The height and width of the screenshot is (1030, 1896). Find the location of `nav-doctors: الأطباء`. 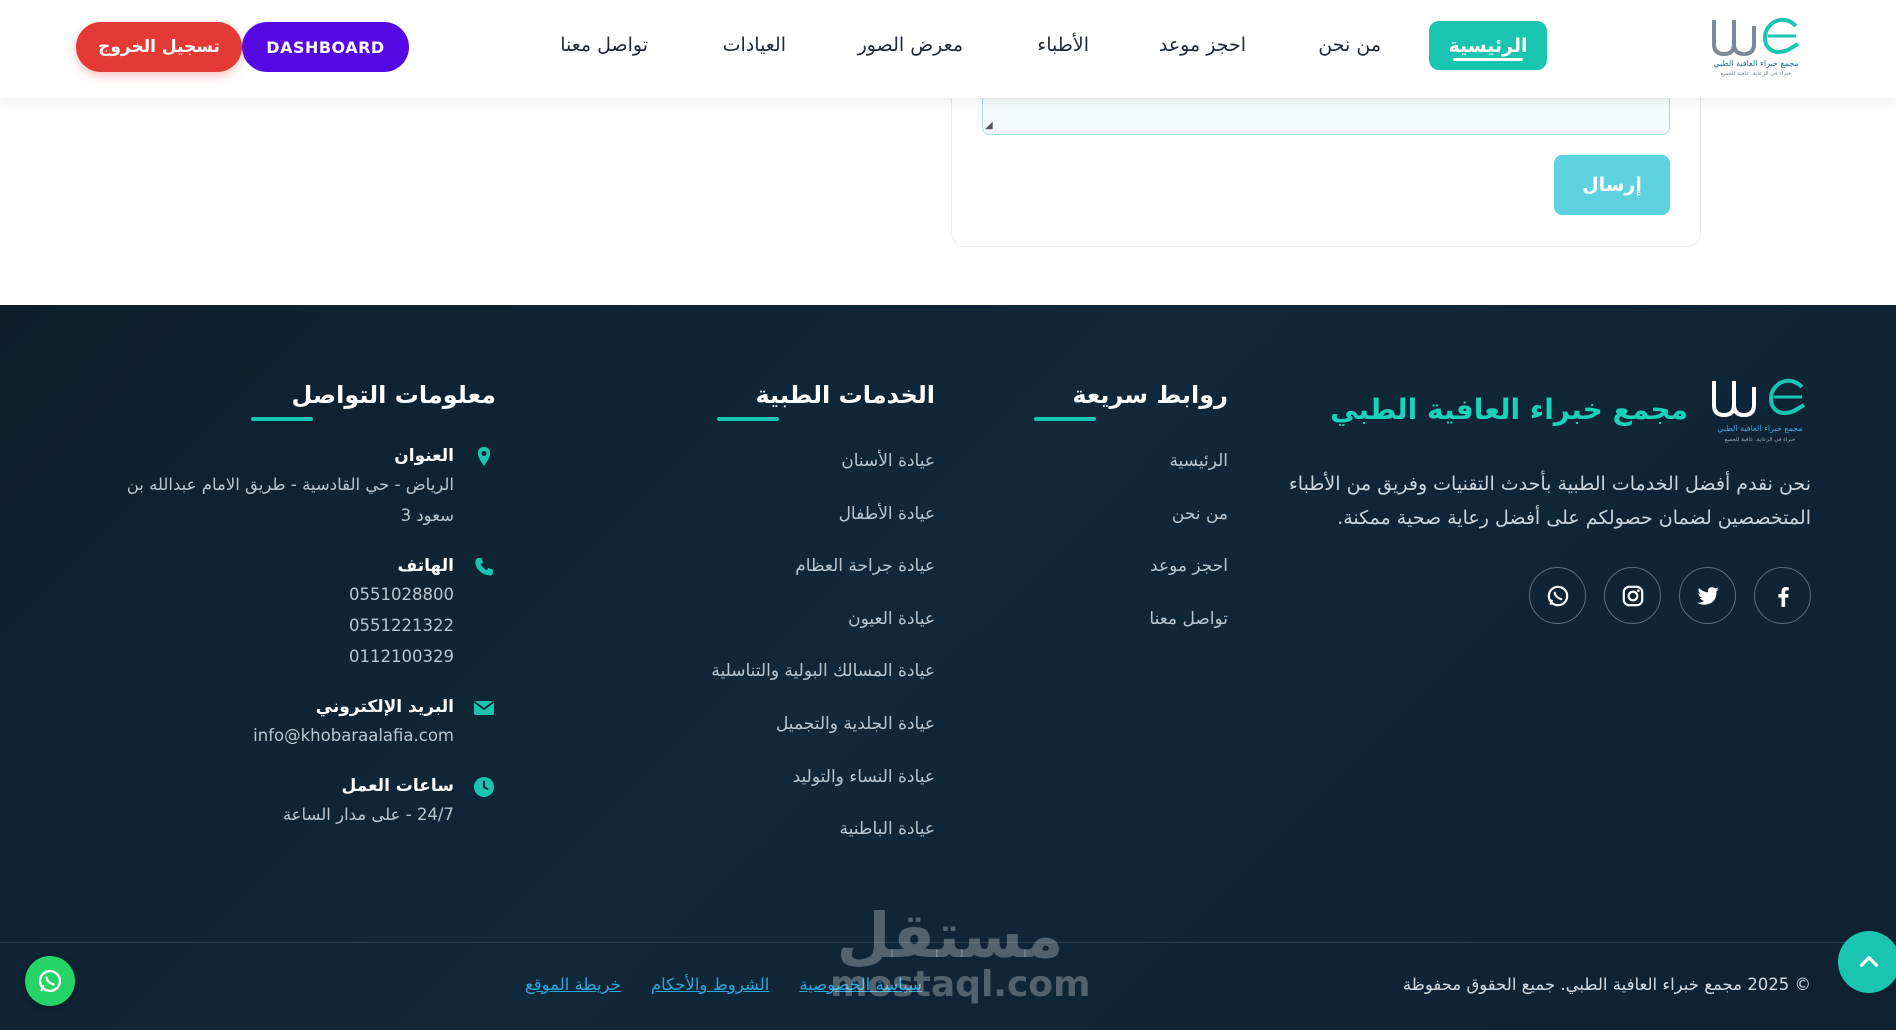

nav-doctors: الأطباء is located at coordinates (1063, 45).